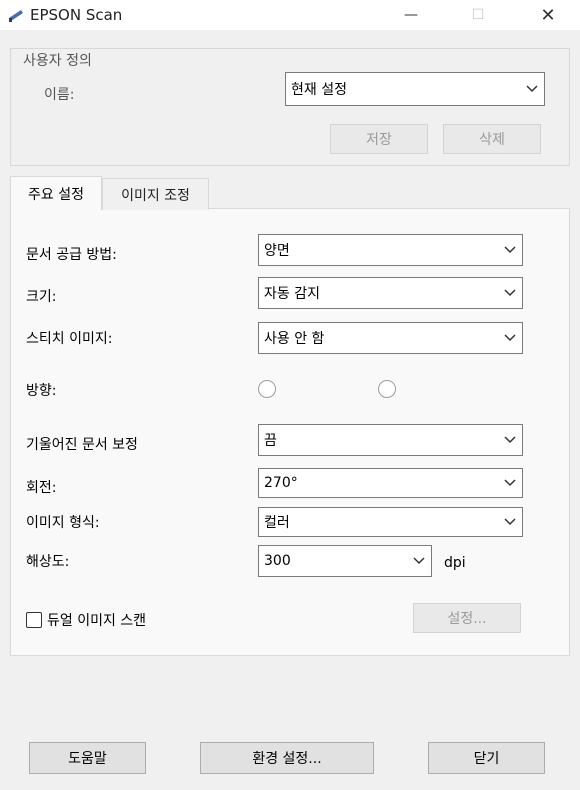 The height and width of the screenshot is (790, 580). Describe the element at coordinates (34, 620) in the screenshot. I see `dual-image-checkbox` at that location.